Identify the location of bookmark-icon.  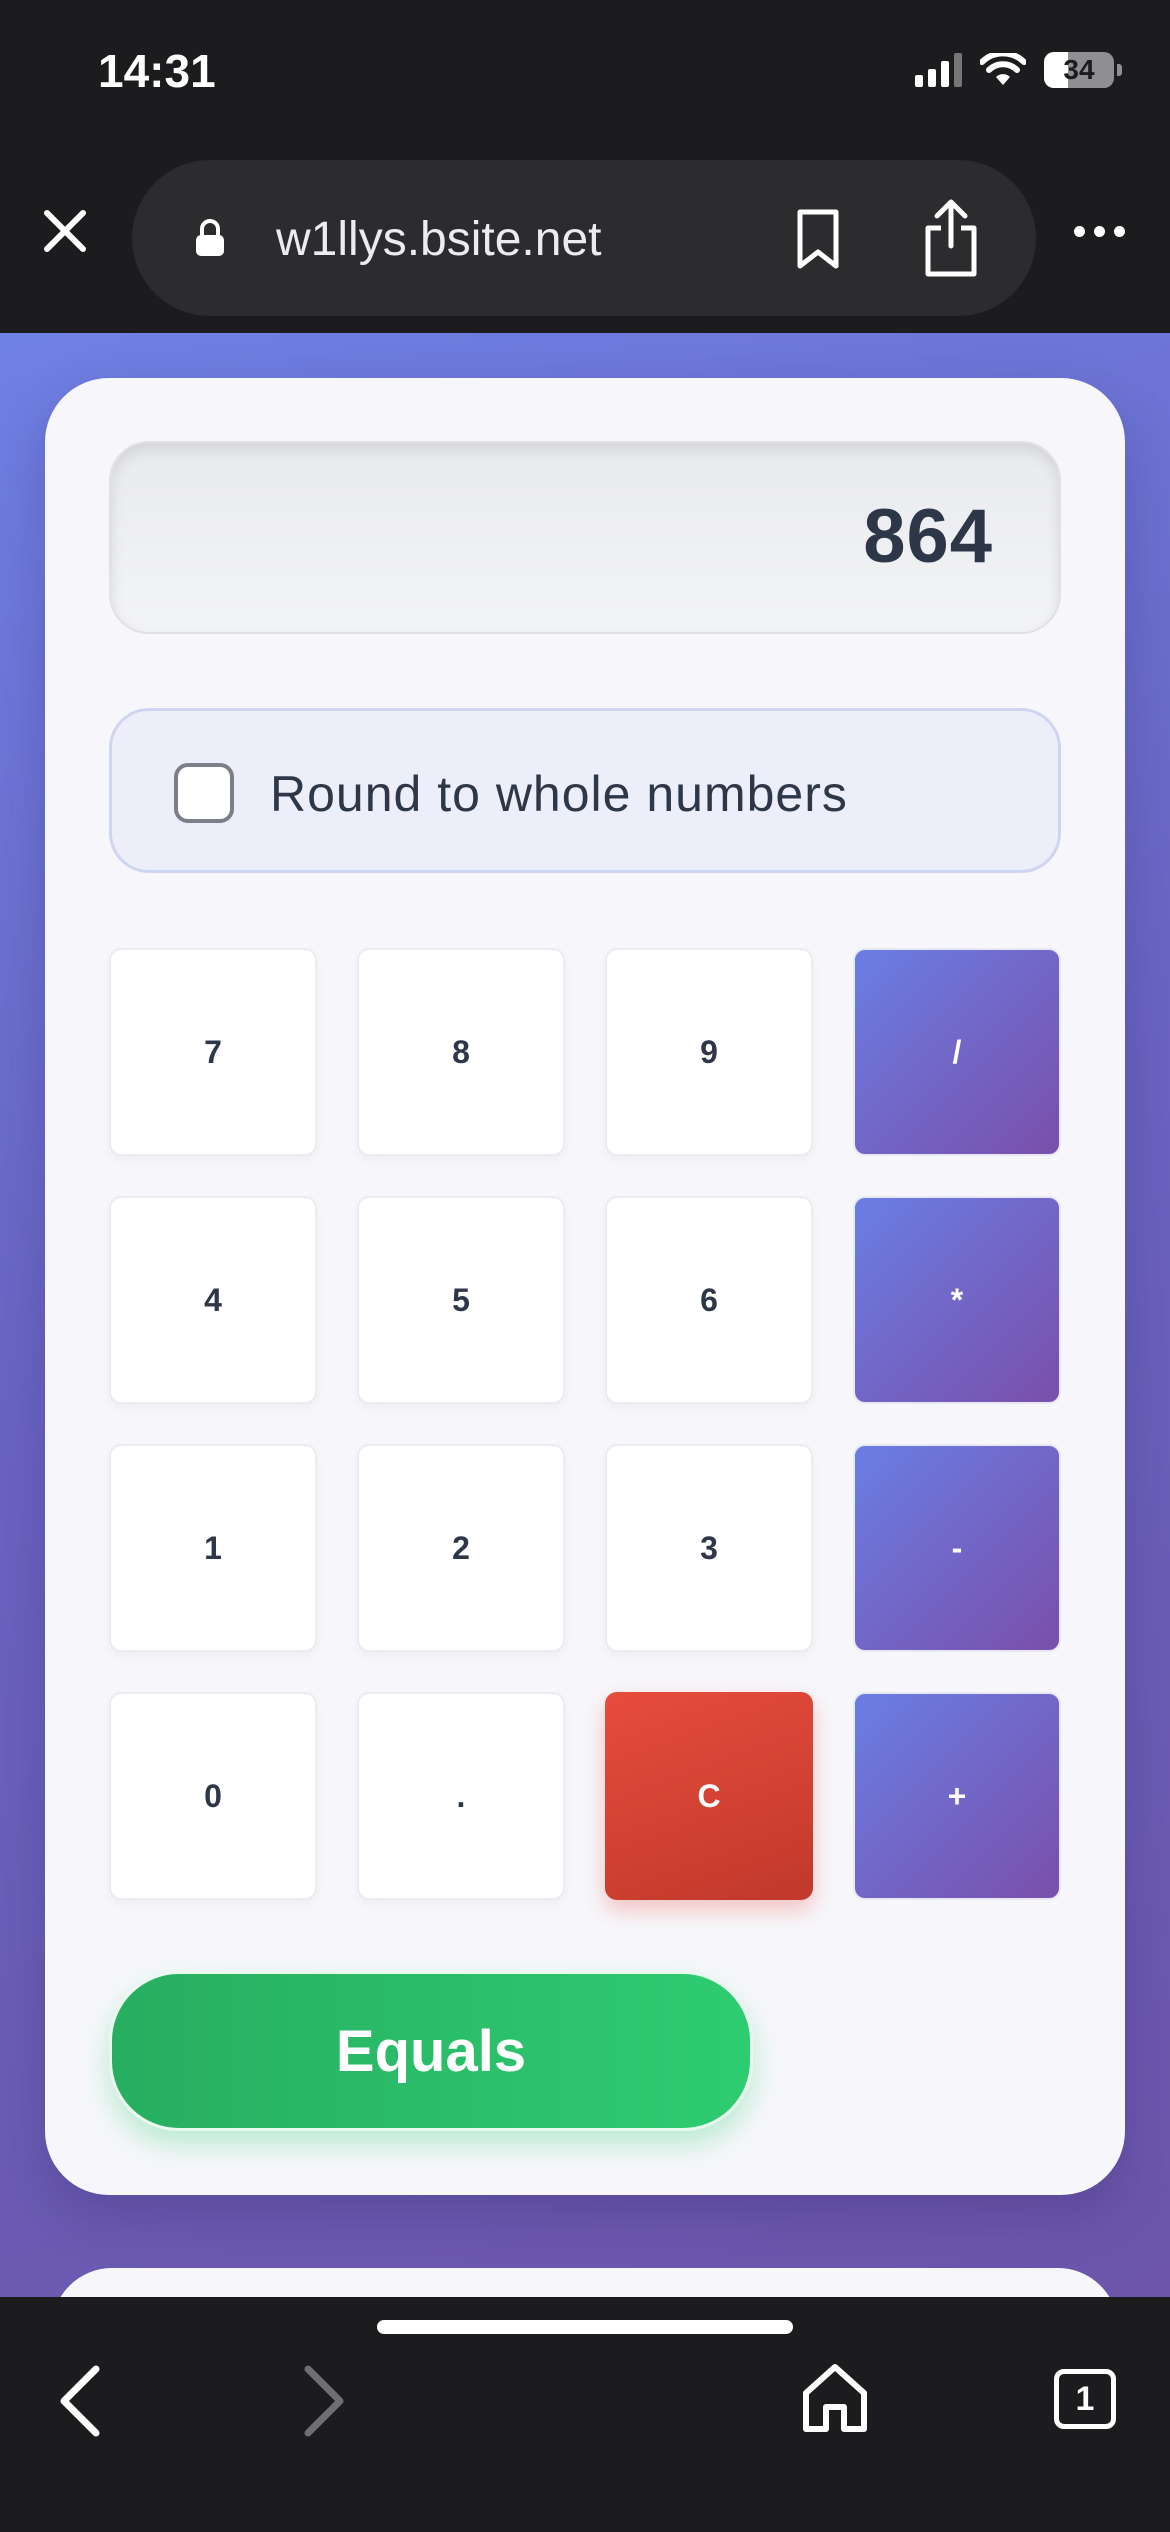
(818, 240).